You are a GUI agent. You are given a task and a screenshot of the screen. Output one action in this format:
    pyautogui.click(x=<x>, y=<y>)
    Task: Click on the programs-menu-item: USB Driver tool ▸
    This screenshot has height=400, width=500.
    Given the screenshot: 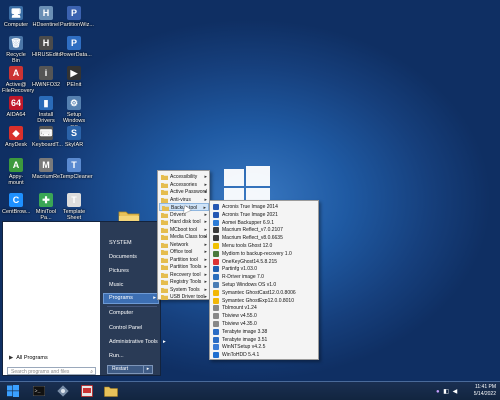 What is the action you would take?
    pyautogui.click(x=184, y=297)
    